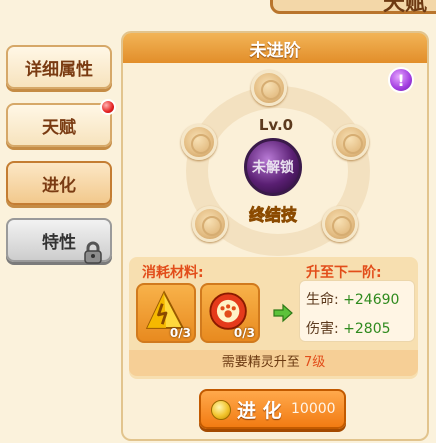 The width and height of the screenshot is (436, 443). I want to click on tab-label: 进化, so click(59, 185).